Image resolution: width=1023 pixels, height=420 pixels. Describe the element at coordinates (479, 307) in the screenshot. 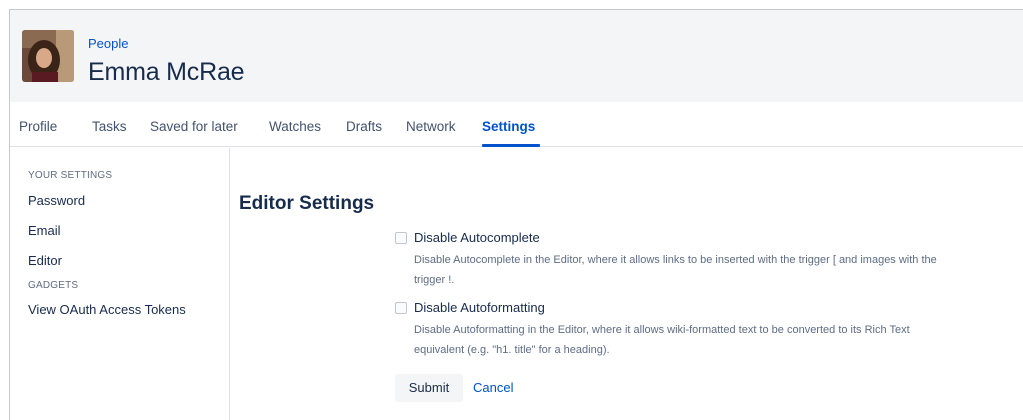

I see `disable-autoformatting-label: Disable Autoformatting` at that location.